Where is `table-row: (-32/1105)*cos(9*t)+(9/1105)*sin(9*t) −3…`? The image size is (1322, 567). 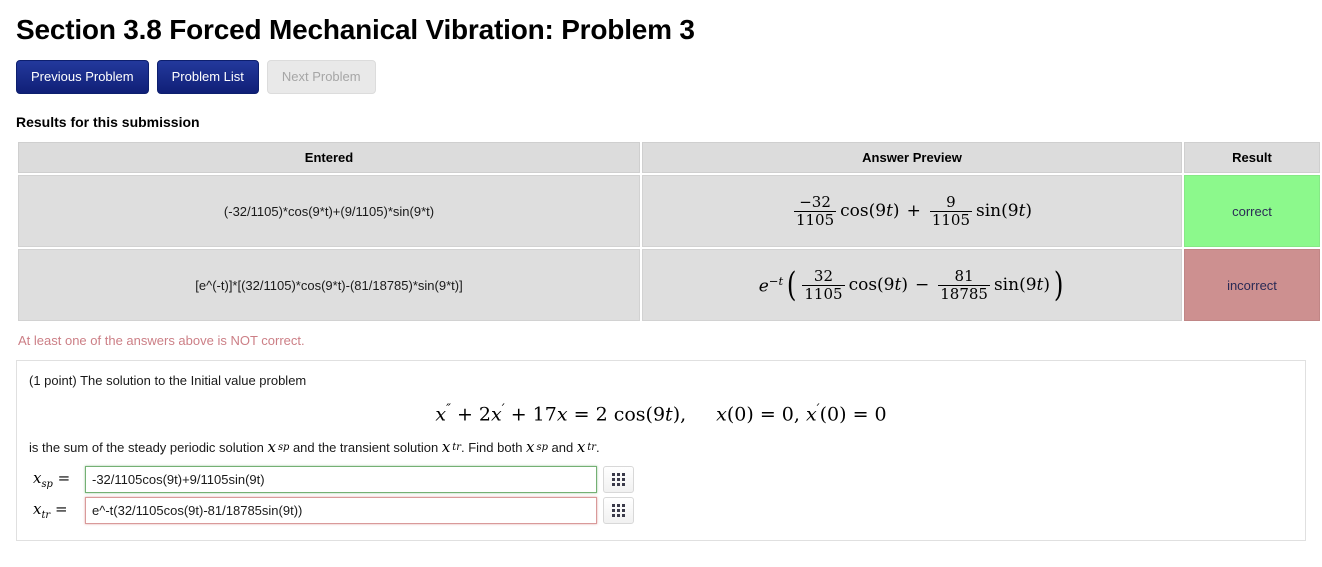 table-row: (-32/1105)*cos(9*t)+(9/1105)*sin(9*t) −3… is located at coordinates (669, 211).